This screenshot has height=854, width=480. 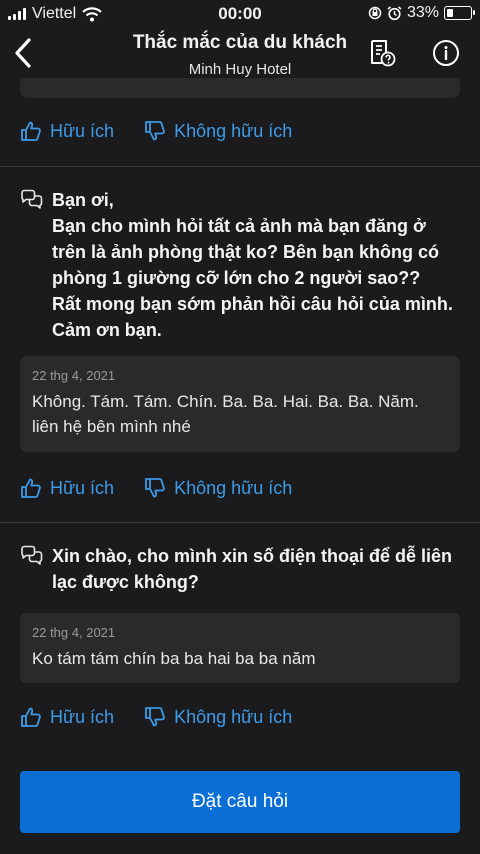 I want to click on nav-header: Thắc mắc của du khách Minh Huy Hotel, so click(x=240, y=56).